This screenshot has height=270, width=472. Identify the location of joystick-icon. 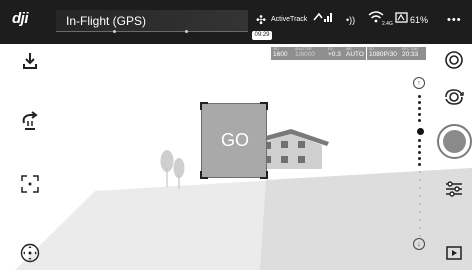
(30, 253).